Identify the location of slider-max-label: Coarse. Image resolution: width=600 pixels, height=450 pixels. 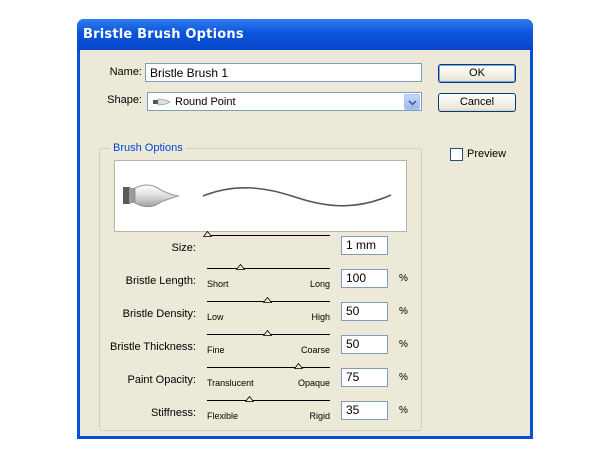
(315, 350).